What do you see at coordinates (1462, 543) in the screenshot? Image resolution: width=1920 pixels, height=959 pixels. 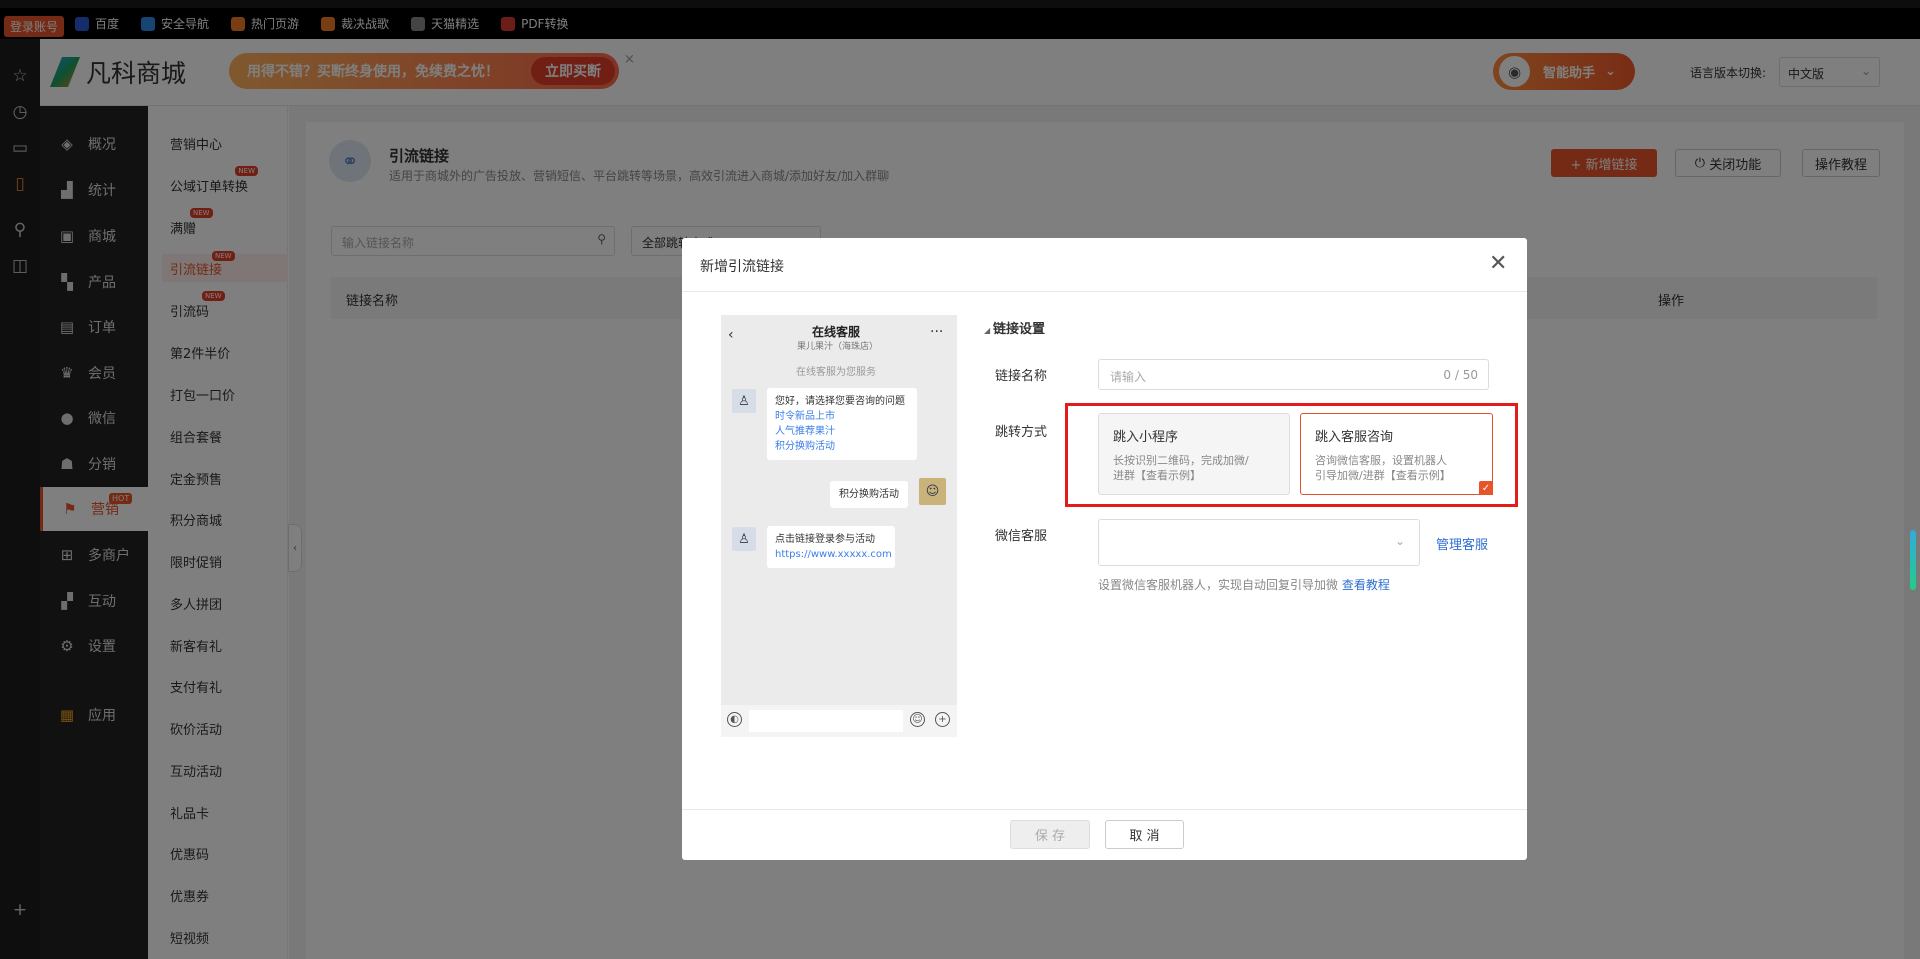 I see `manage-service-link: 管理客服` at bounding box center [1462, 543].